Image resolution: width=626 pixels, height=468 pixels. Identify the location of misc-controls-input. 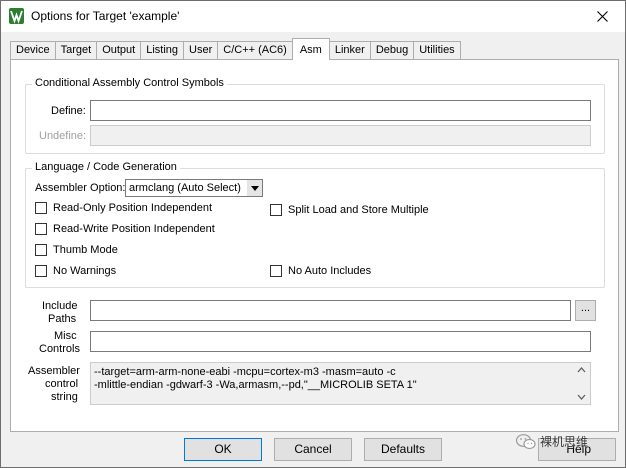
(340, 341).